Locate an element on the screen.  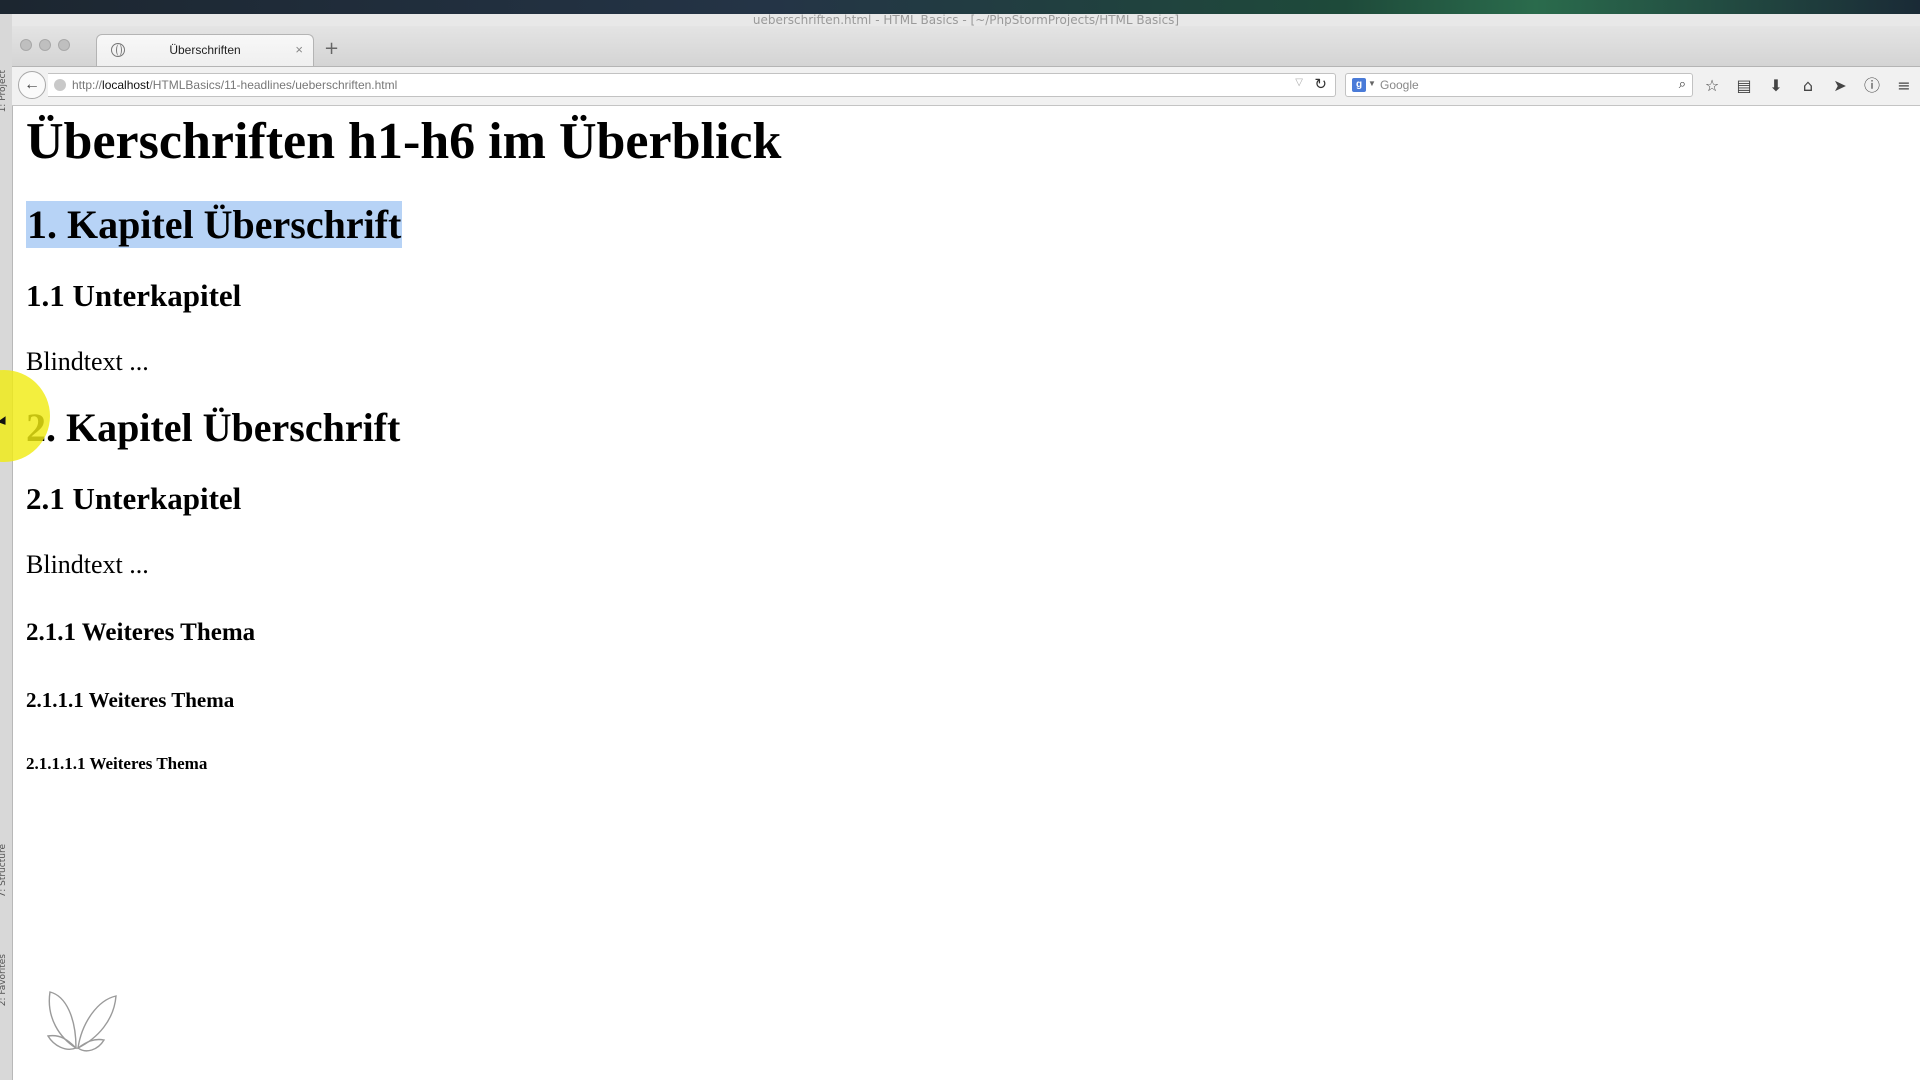
close-tab-icon: × is located at coordinates (299, 49).